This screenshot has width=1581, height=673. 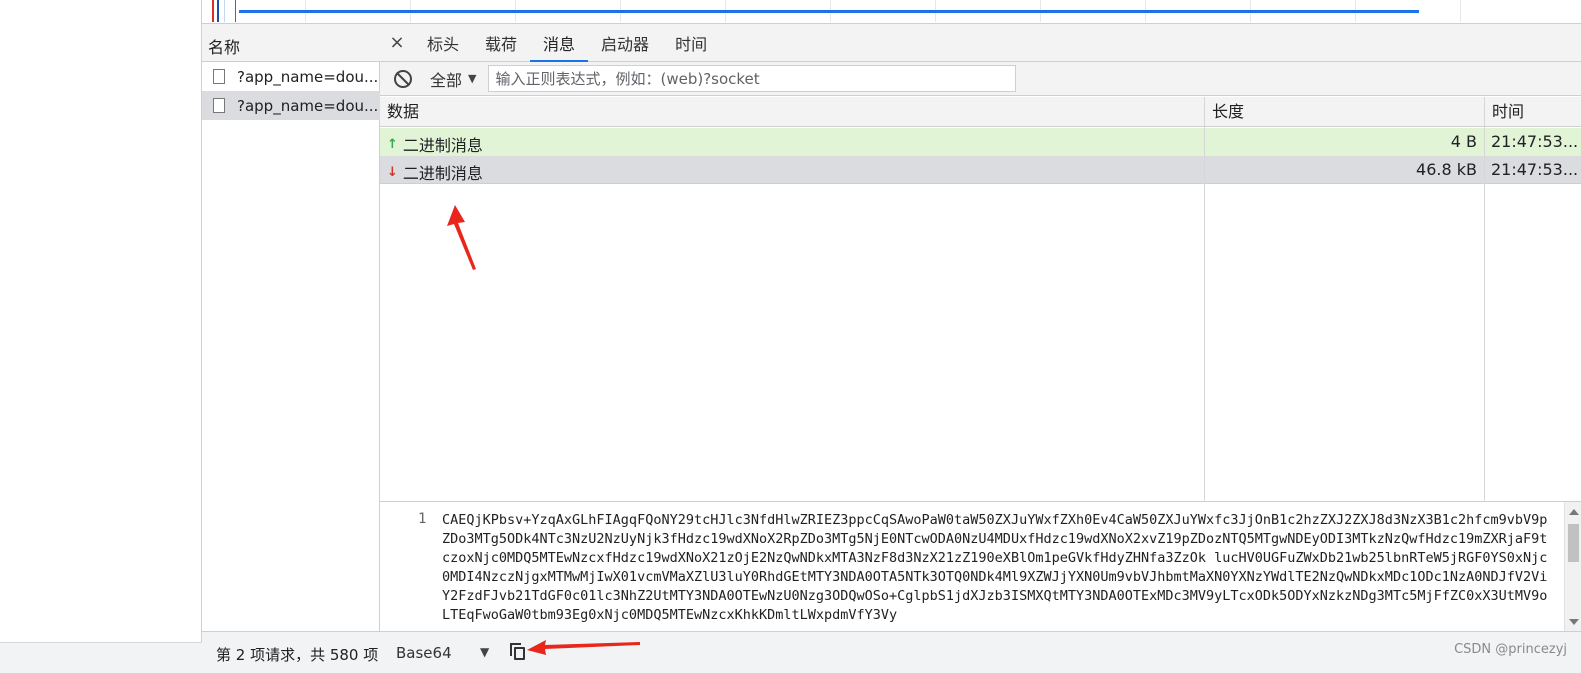 I want to click on requests-column-header: 名称, so click(x=291, y=43).